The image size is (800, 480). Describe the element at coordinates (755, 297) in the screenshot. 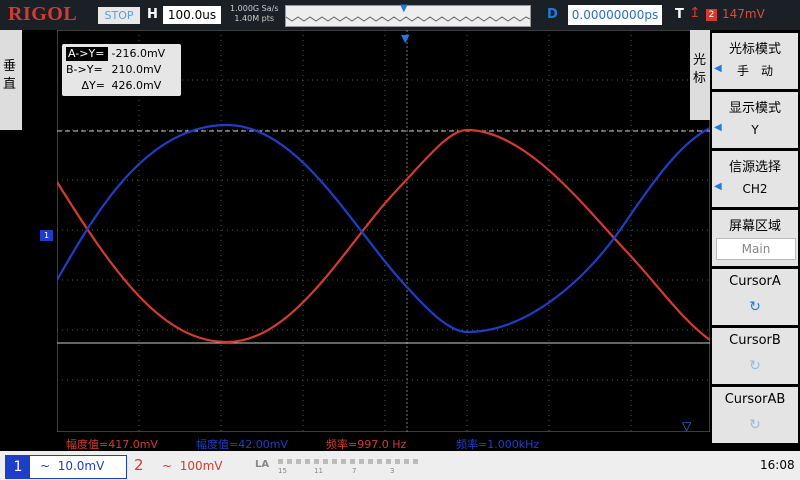

I see `menu-cursor-a: CursorA ↻` at that location.